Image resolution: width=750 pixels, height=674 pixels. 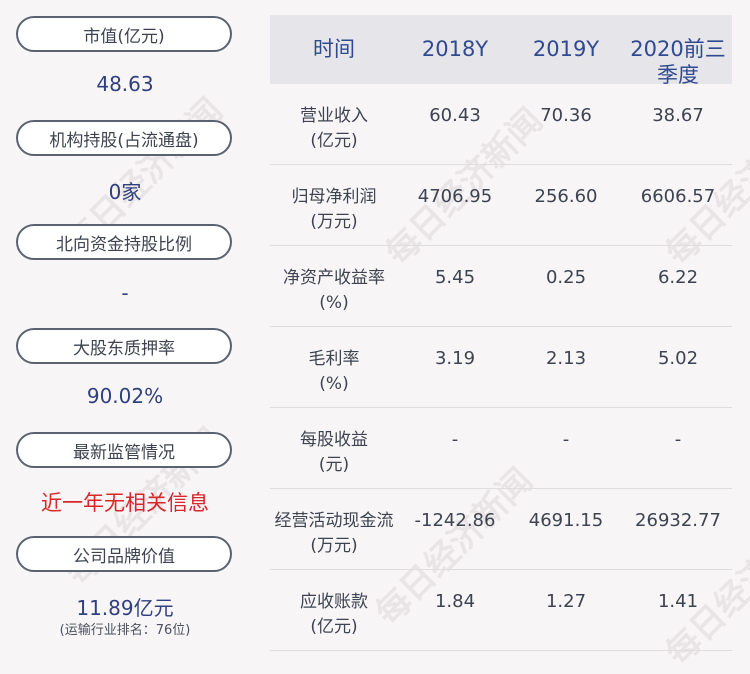 What do you see at coordinates (455, 196) in the screenshot?
I see `cell-2018: 4706.95` at bounding box center [455, 196].